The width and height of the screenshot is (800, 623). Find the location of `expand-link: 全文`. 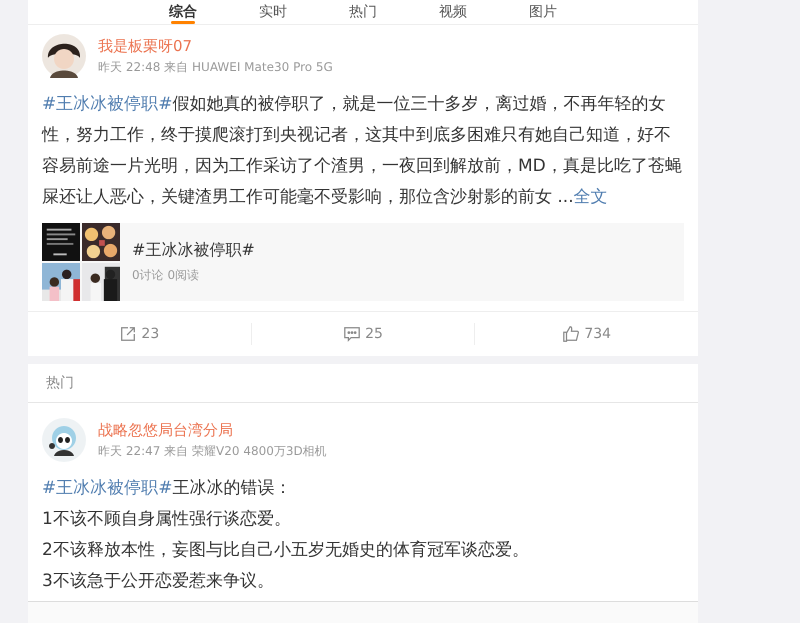

expand-link: 全文 is located at coordinates (591, 197).